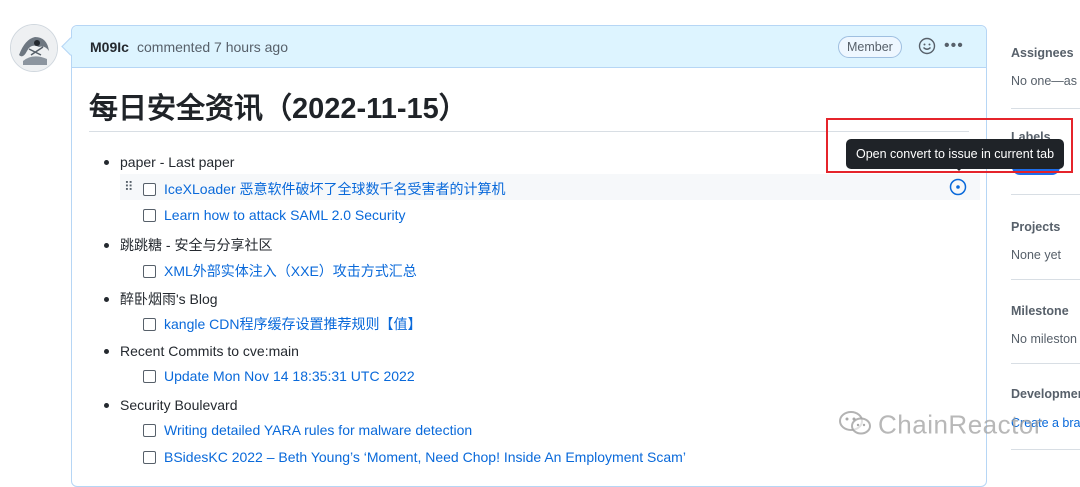  Describe the element at coordinates (285, 215) in the screenshot. I see `task-link: Learn how to attack SAML 2.0 Security` at that location.